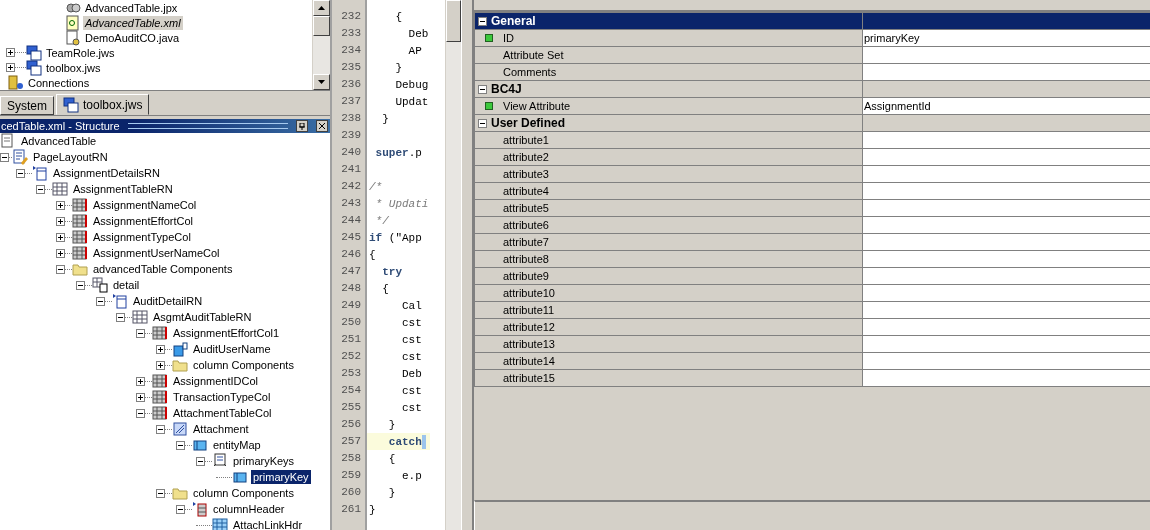 The height and width of the screenshot is (530, 1150). I want to click on section-header: BC4J, so click(812, 89).